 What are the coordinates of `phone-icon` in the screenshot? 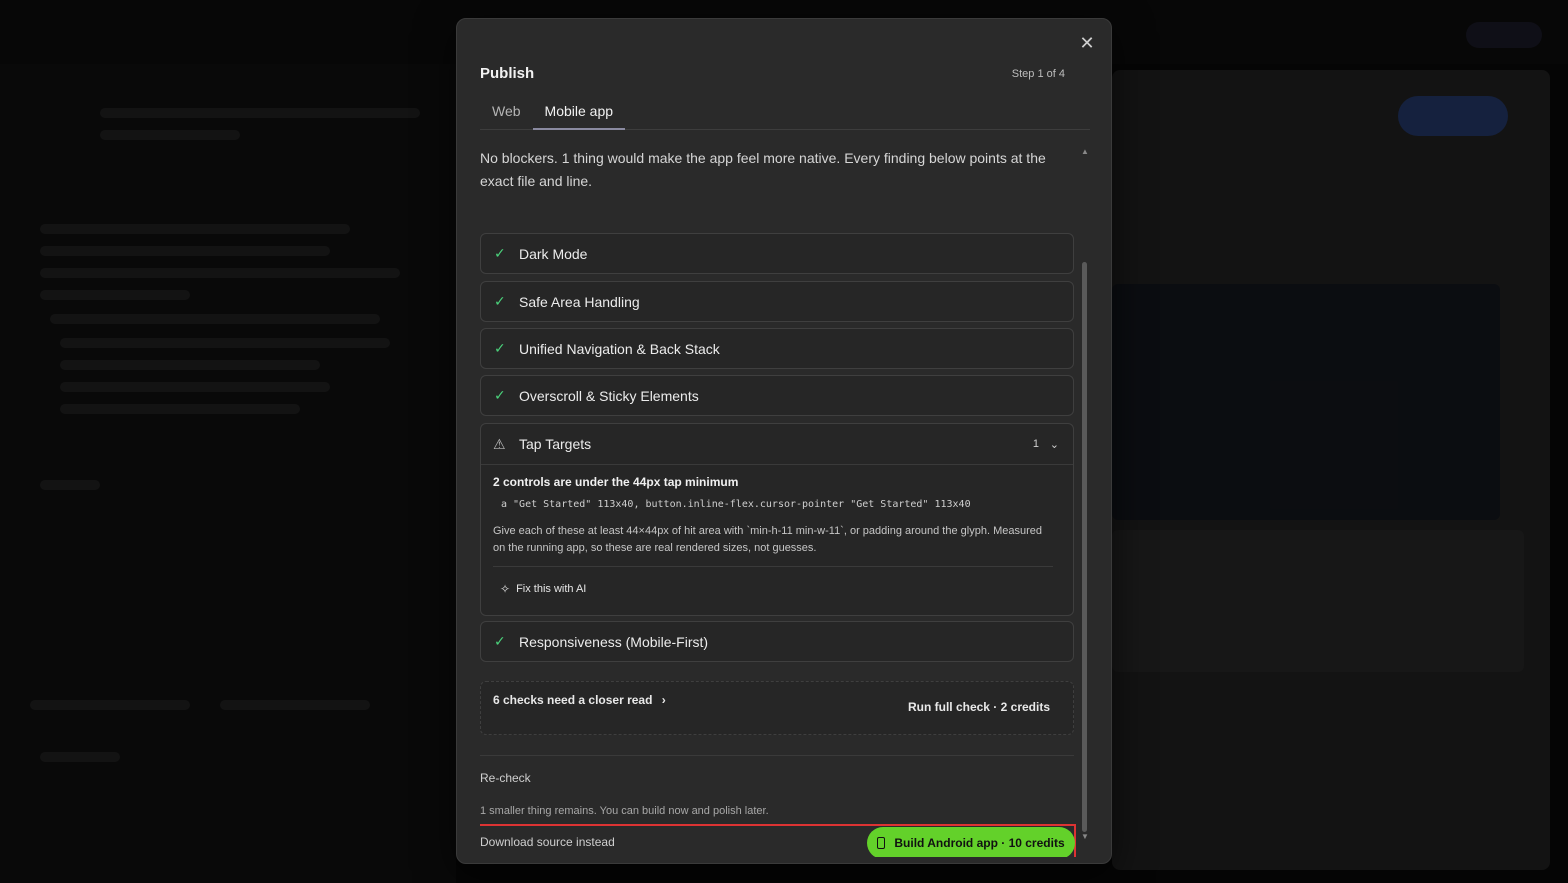 It's located at (881, 843).